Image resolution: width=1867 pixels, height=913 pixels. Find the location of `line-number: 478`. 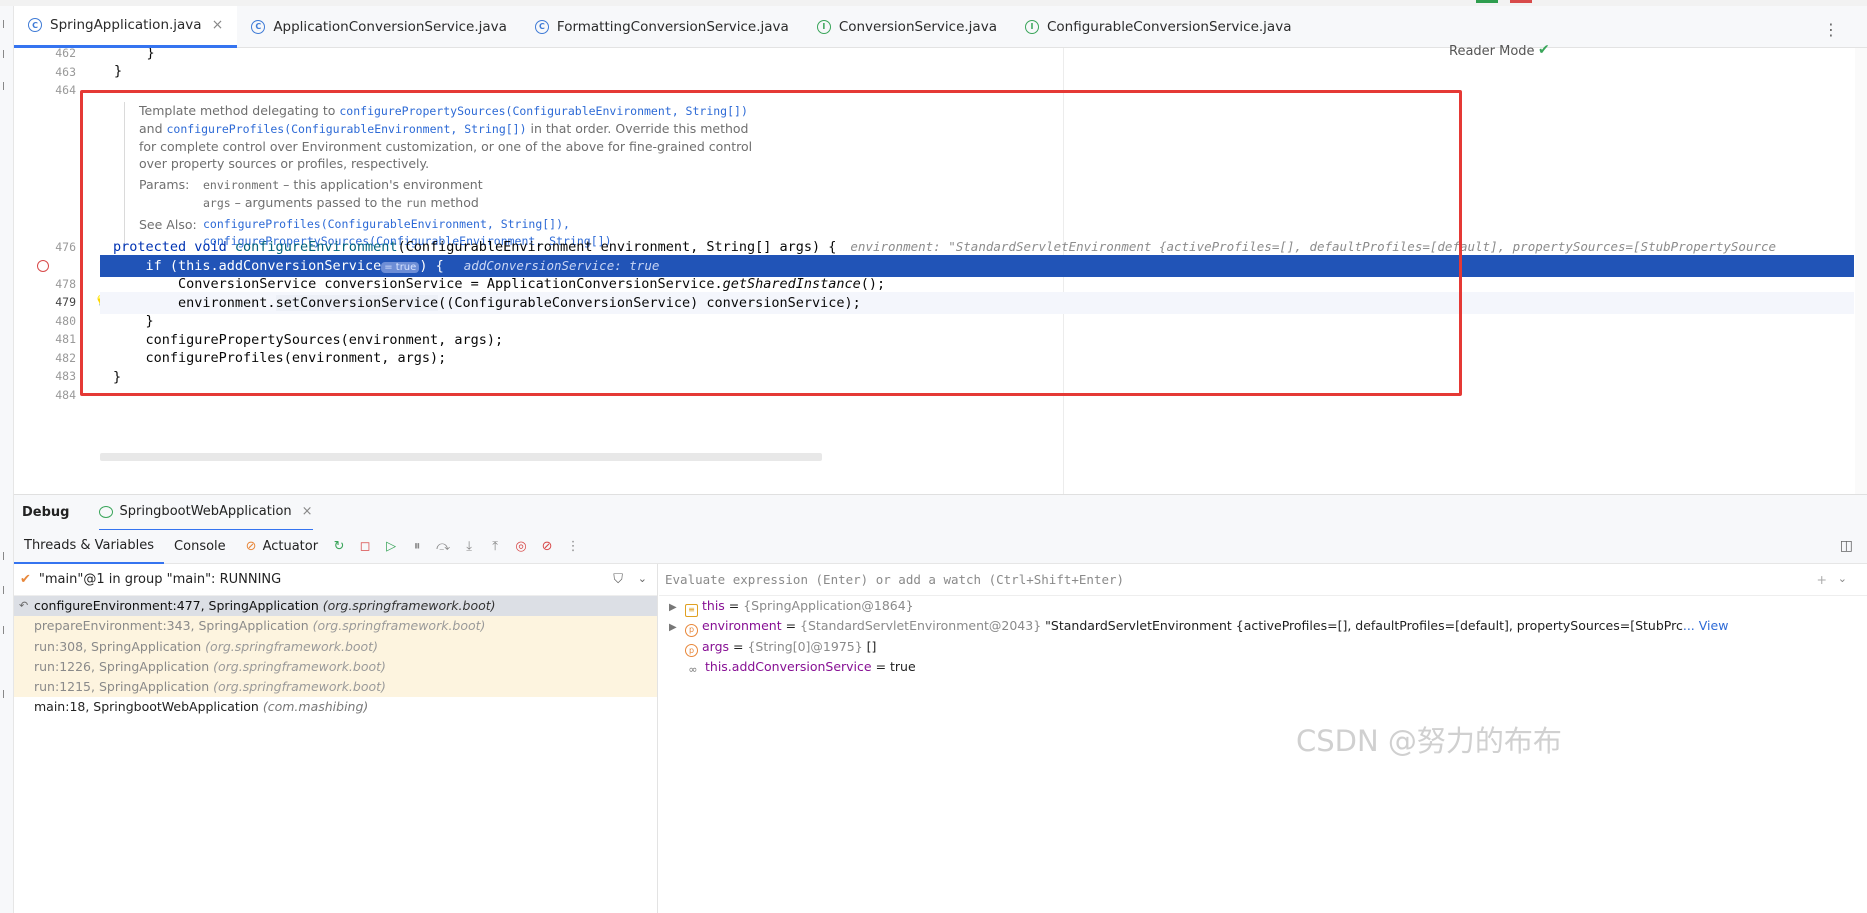

line-number: 478 is located at coordinates (65, 284).